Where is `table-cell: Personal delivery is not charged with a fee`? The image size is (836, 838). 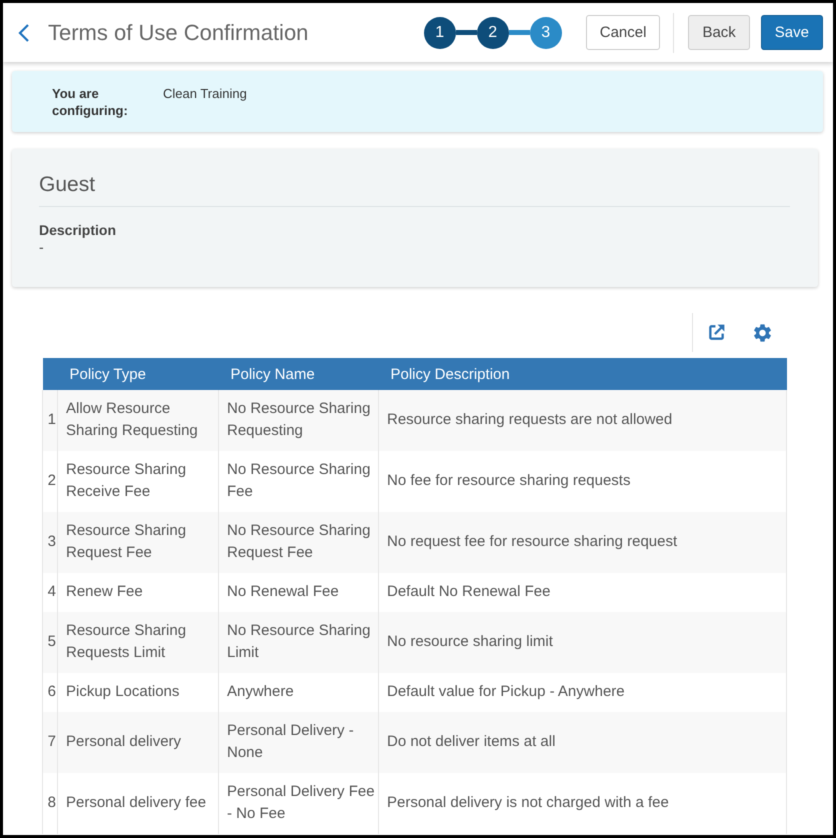
table-cell: Personal delivery is not charged with a fee is located at coordinates (582, 803).